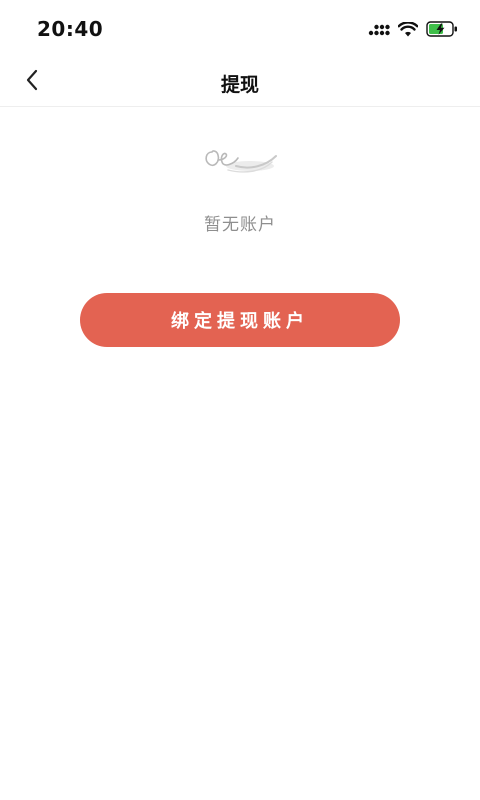 This screenshot has width=480, height=800. I want to click on status-icons, so click(413, 29).